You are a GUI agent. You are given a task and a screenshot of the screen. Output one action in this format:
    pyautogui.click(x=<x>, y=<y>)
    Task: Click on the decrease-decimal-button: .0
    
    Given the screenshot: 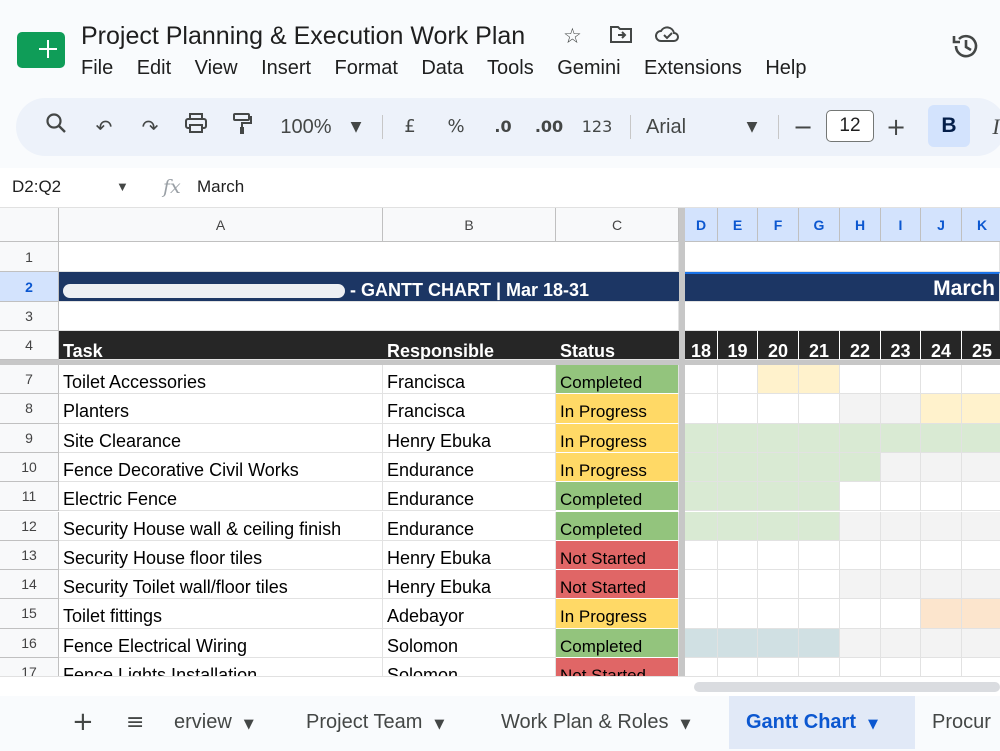 What is the action you would take?
    pyautogui.click(x=503, y=127)
    